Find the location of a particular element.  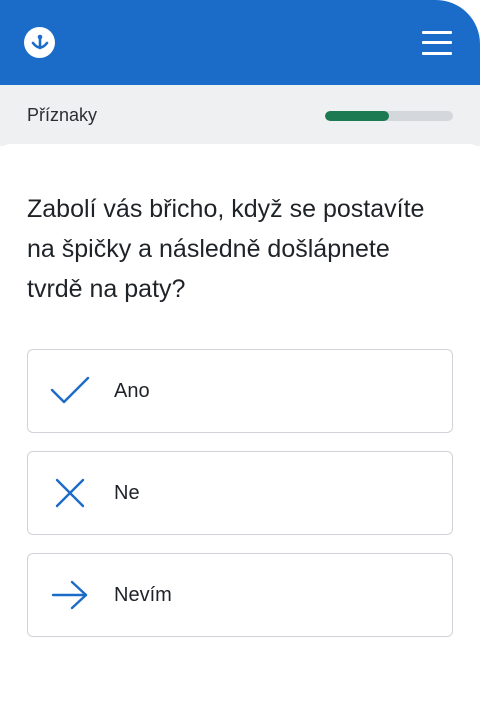

app-header is located at coordinates (240, 42).